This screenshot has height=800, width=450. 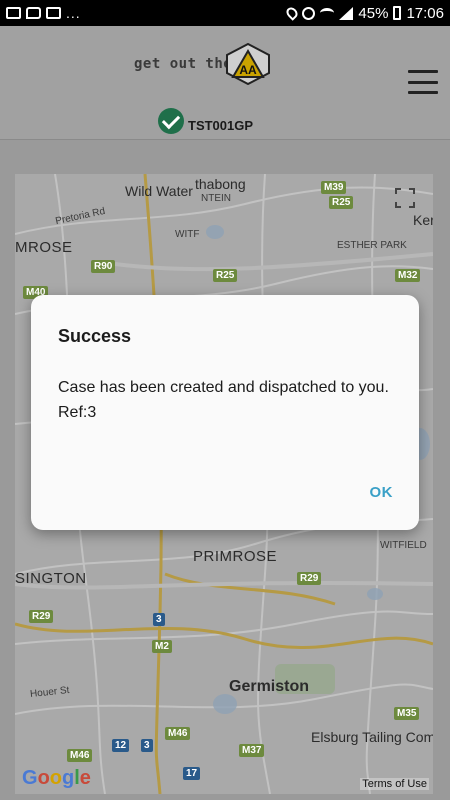 What do you see at coordinates (405, 198) in the screenshot?
I see `fullscreen-icon` at bounding box center [405, 198].